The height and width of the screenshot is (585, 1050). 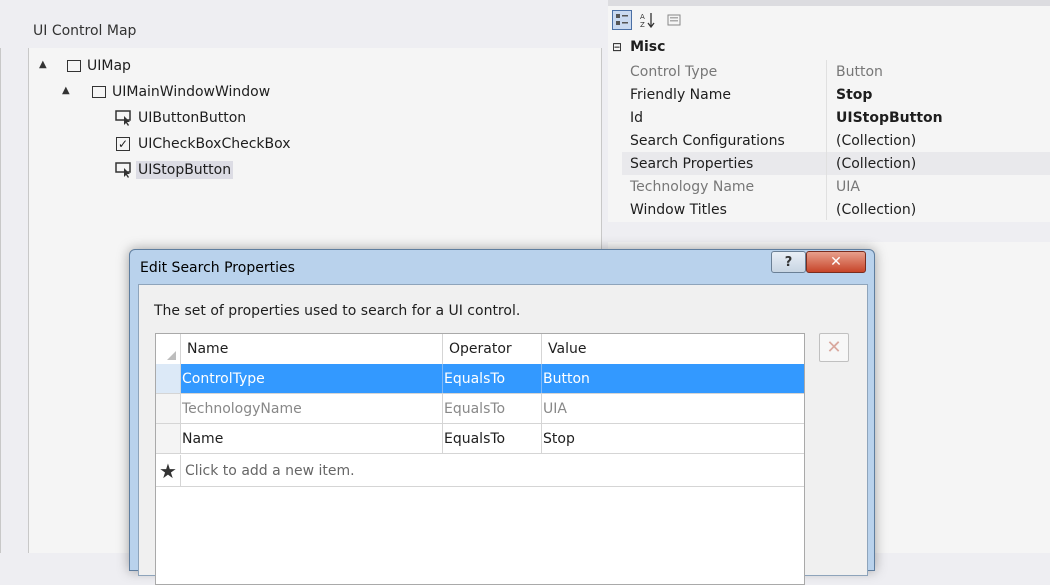 What do you see at coordinates (480, 471) in the screenshot?
I see `new-item-row: ★ Click to add a new item.` at bounding box center [480, 471].